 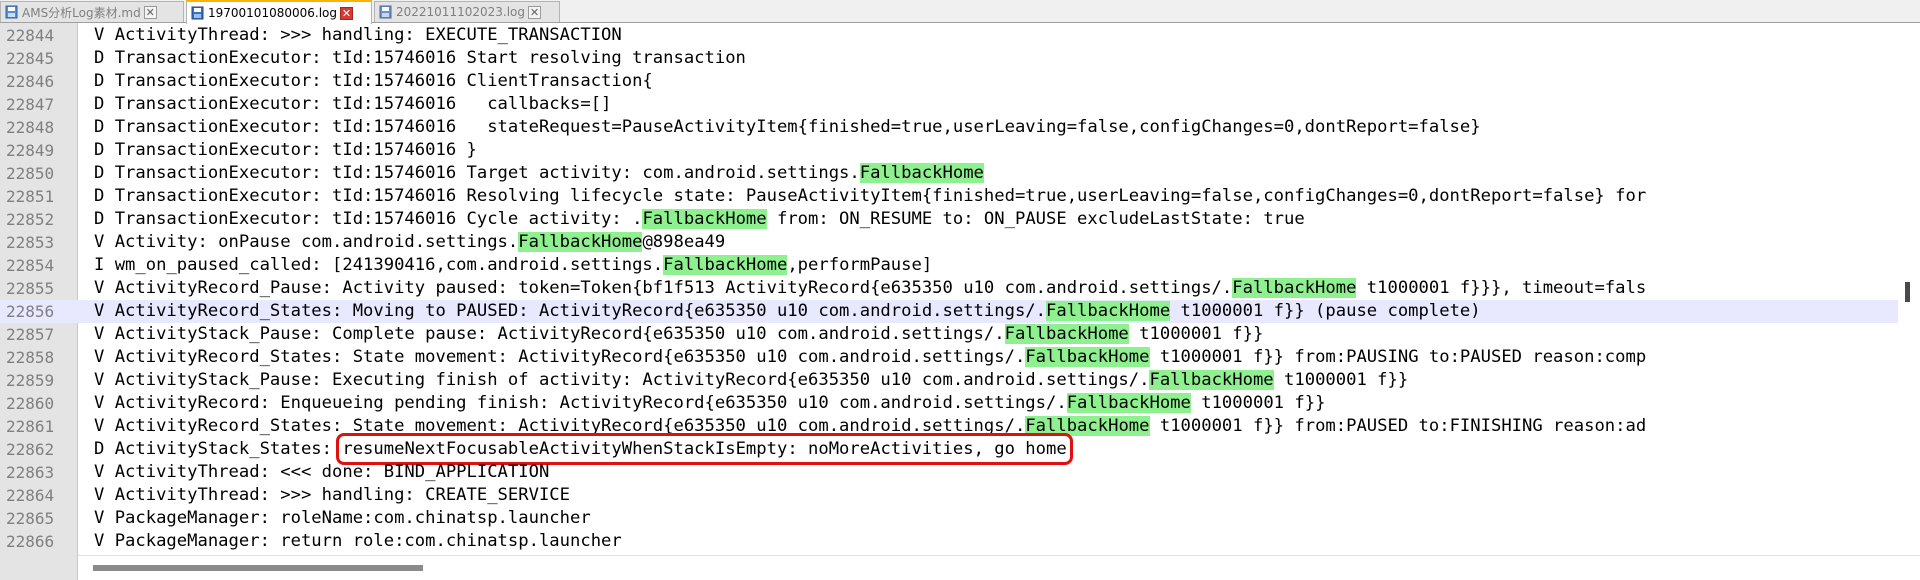 What do you see at coordinates (1907, 292) in the screenshot?
I see `vertical-scroll-thumb` at bounding box center [1907, 292].